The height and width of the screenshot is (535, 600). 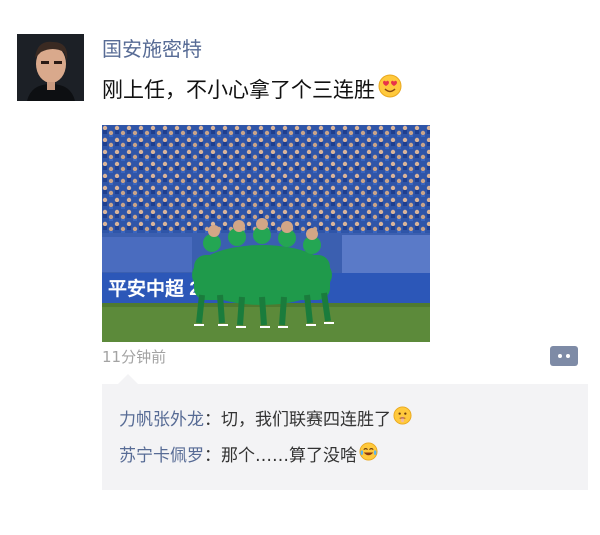 I want to click on commenter-name: 苏宁卡佩罗, so click(x=161, y=456).